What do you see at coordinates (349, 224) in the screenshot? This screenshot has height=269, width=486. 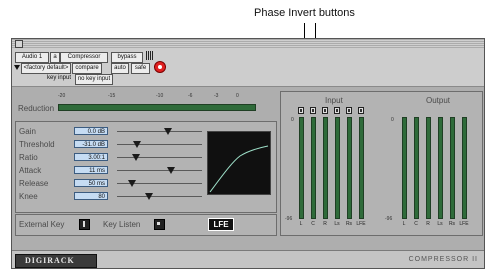 I see `input-channel-label: Rs` at bounding box center [349, 224].